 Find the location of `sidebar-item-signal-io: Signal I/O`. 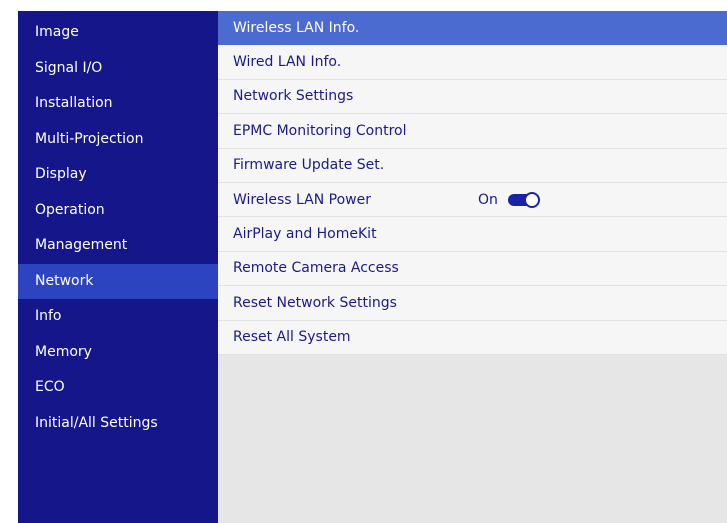

sidebar-item-signal-io: Signal I/O is located at coordinates (118, 69).